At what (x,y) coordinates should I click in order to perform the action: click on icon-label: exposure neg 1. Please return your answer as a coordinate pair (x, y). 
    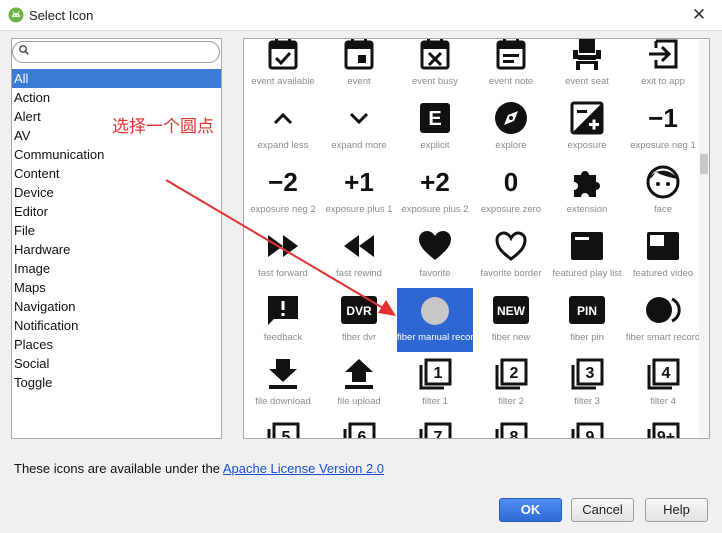
    Looking at the image, I should click on (663, 145).